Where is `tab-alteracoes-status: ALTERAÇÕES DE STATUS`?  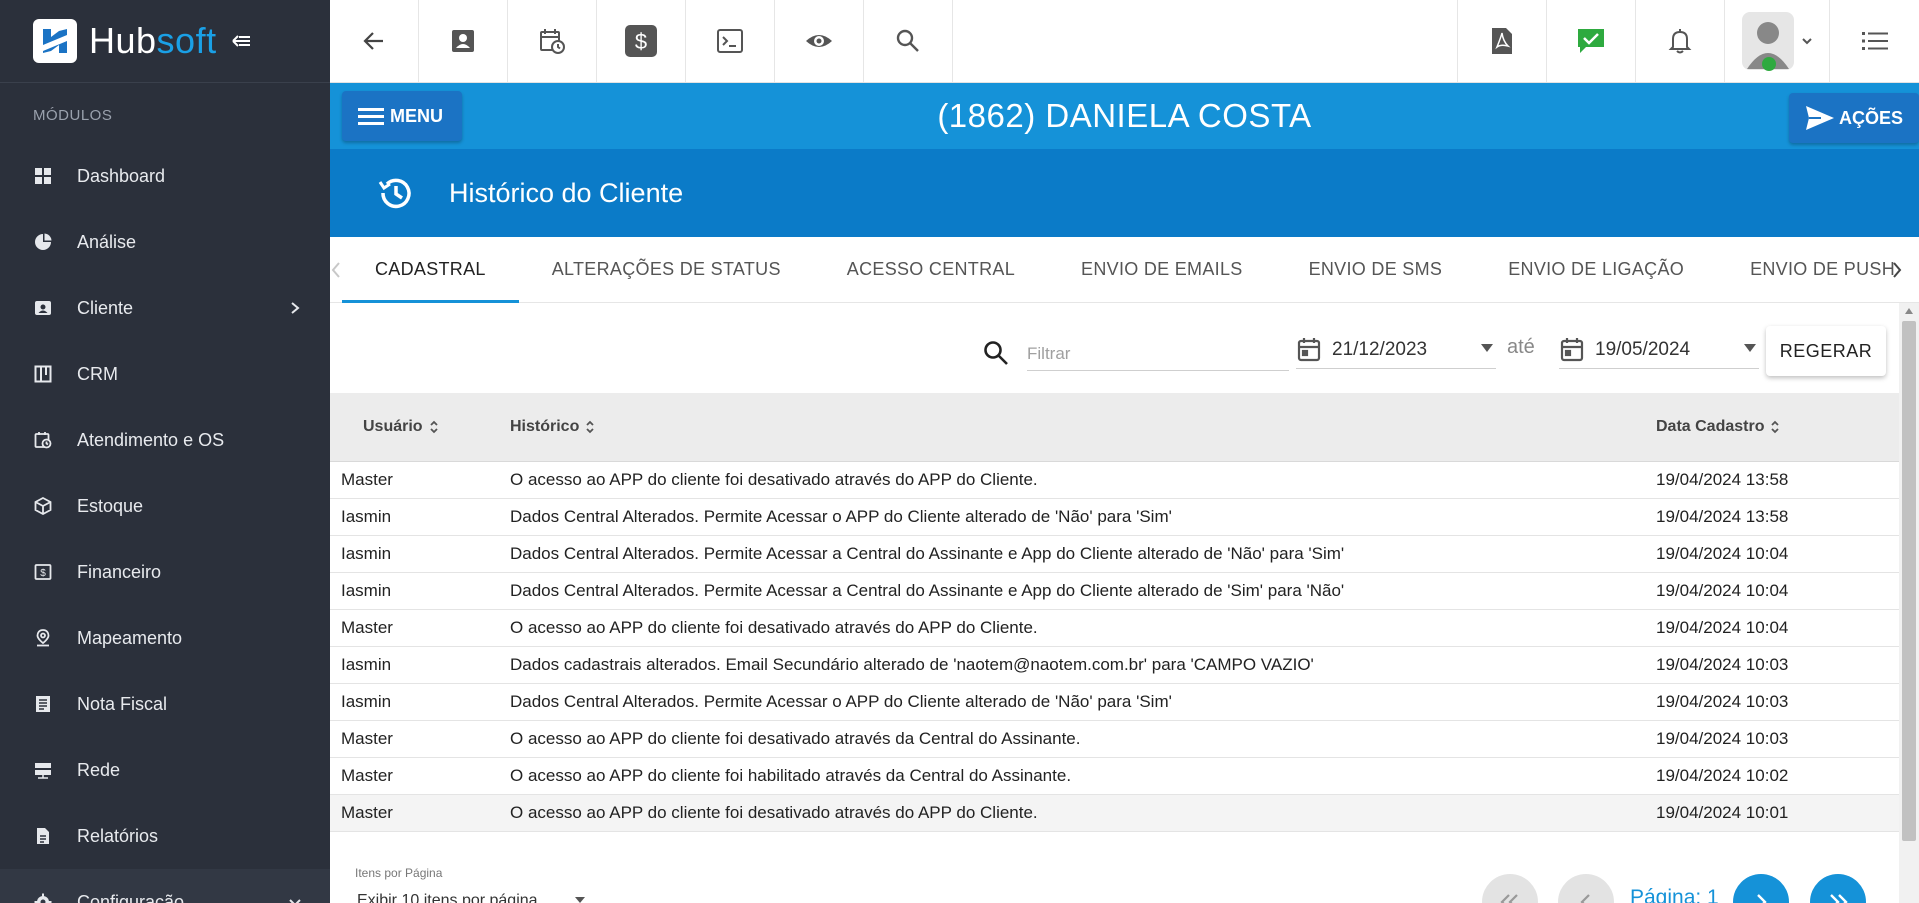
tab-alteracoes-status: ALTERAÇÕES DE STATUS is located at coordinates (666, 270).